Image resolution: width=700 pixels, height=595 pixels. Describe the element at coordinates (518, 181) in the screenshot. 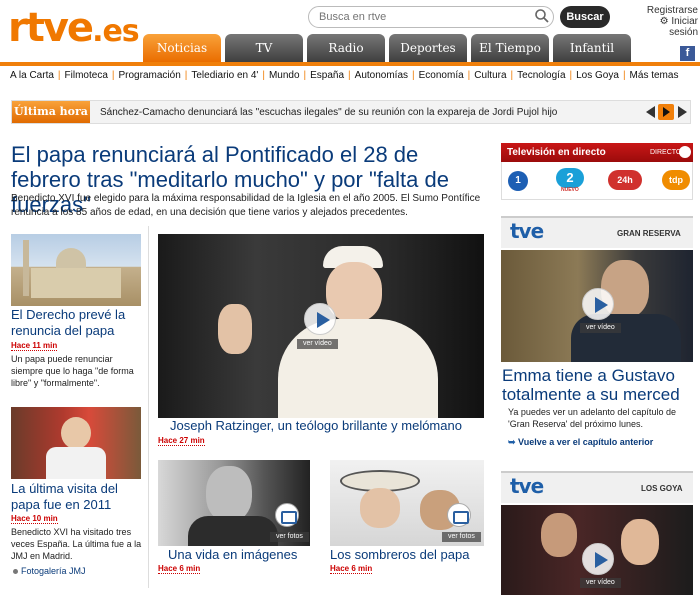

I see `channel-la1-icon: 1` at that location.